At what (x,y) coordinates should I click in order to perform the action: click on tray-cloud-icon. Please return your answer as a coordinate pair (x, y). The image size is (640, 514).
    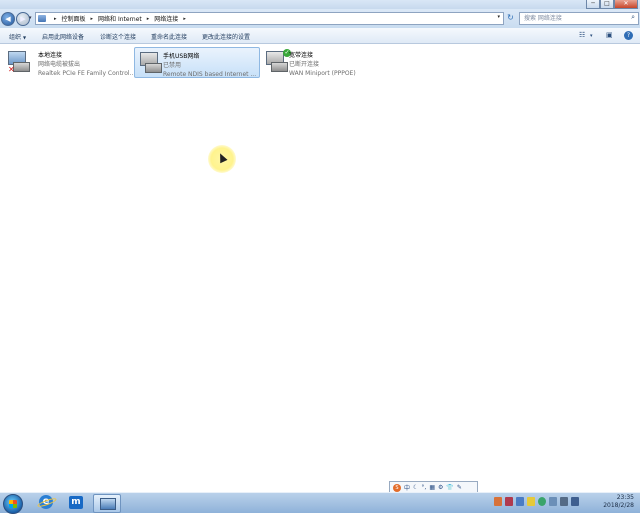
    Looking at the image, I should click on (520, 501).